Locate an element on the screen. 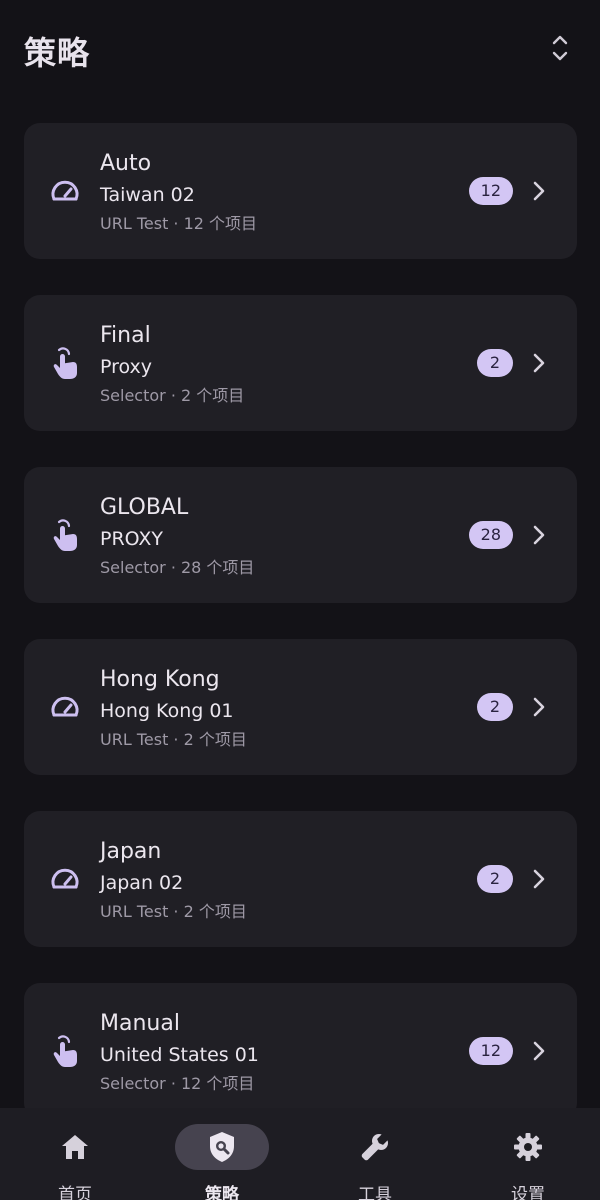  wrench-icon is located at coordinates (374, 1147).